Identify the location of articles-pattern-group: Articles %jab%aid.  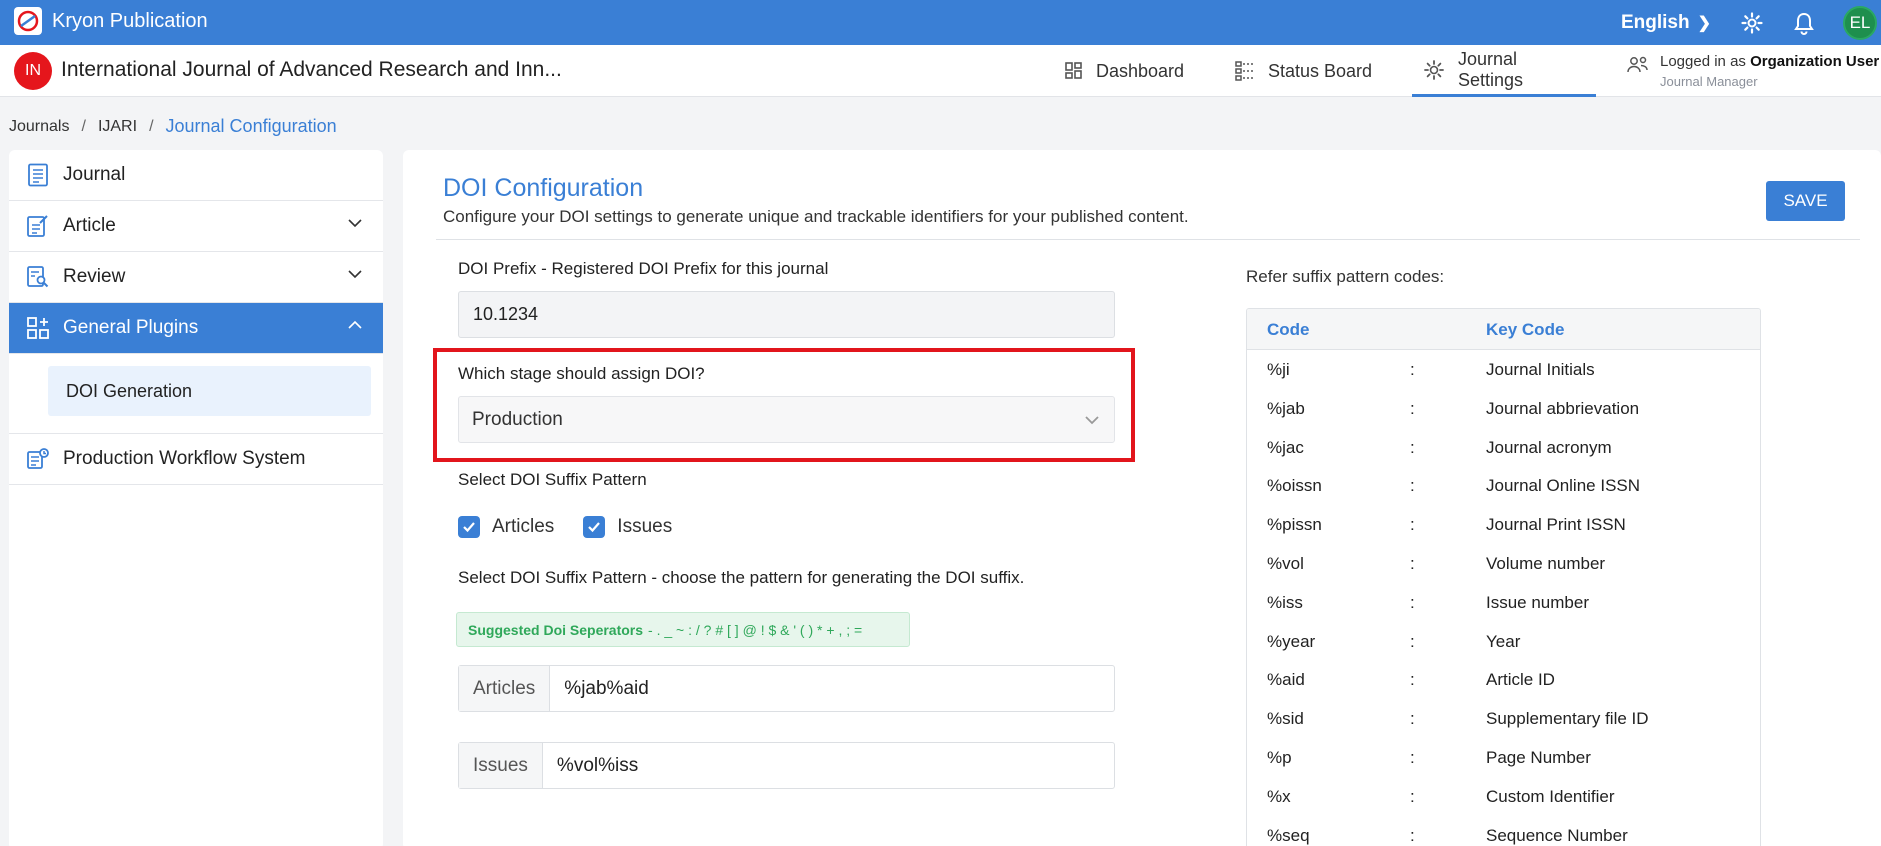
(786, 688).